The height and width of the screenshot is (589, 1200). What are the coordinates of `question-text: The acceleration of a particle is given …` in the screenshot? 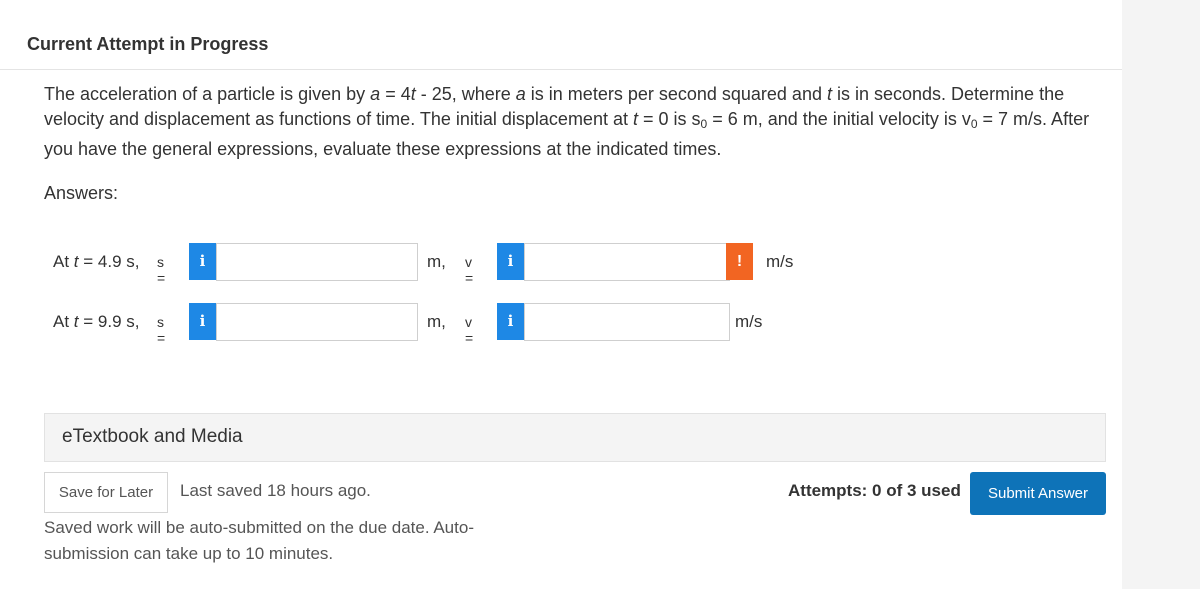 It's located at (567, 121).